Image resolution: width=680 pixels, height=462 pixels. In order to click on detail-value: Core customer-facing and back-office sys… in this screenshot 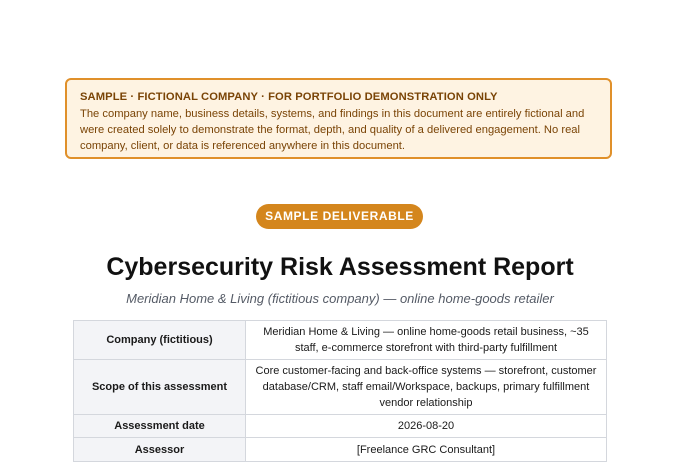, I will do `click(426, 387)`.